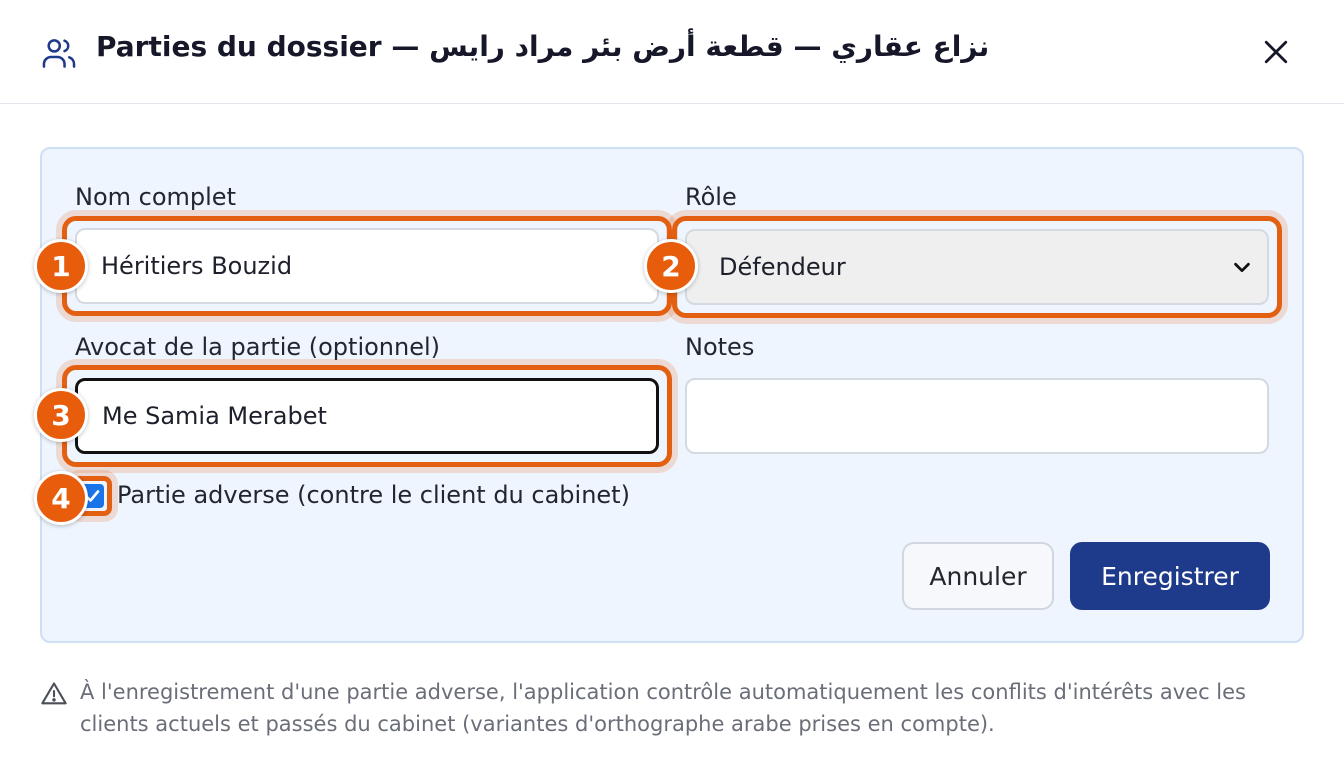 This screenshot has height=780, width=1344. Describe the element at coordinates (59, 53) in the screenshot. I see `users-icon` at that location.